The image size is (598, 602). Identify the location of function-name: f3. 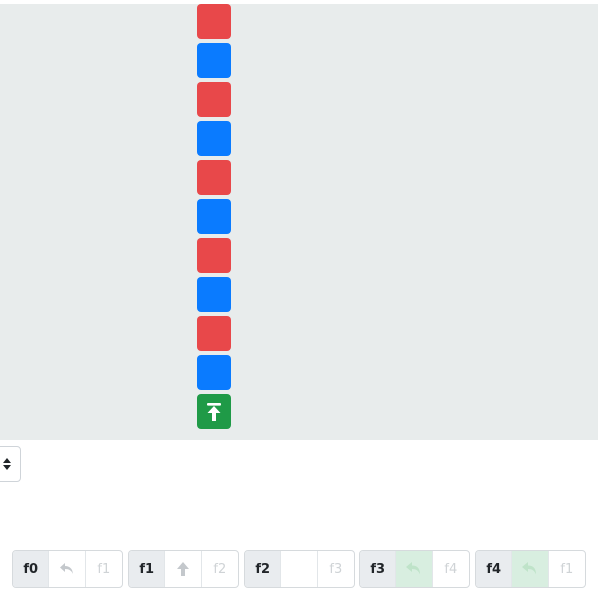
(378, 569).